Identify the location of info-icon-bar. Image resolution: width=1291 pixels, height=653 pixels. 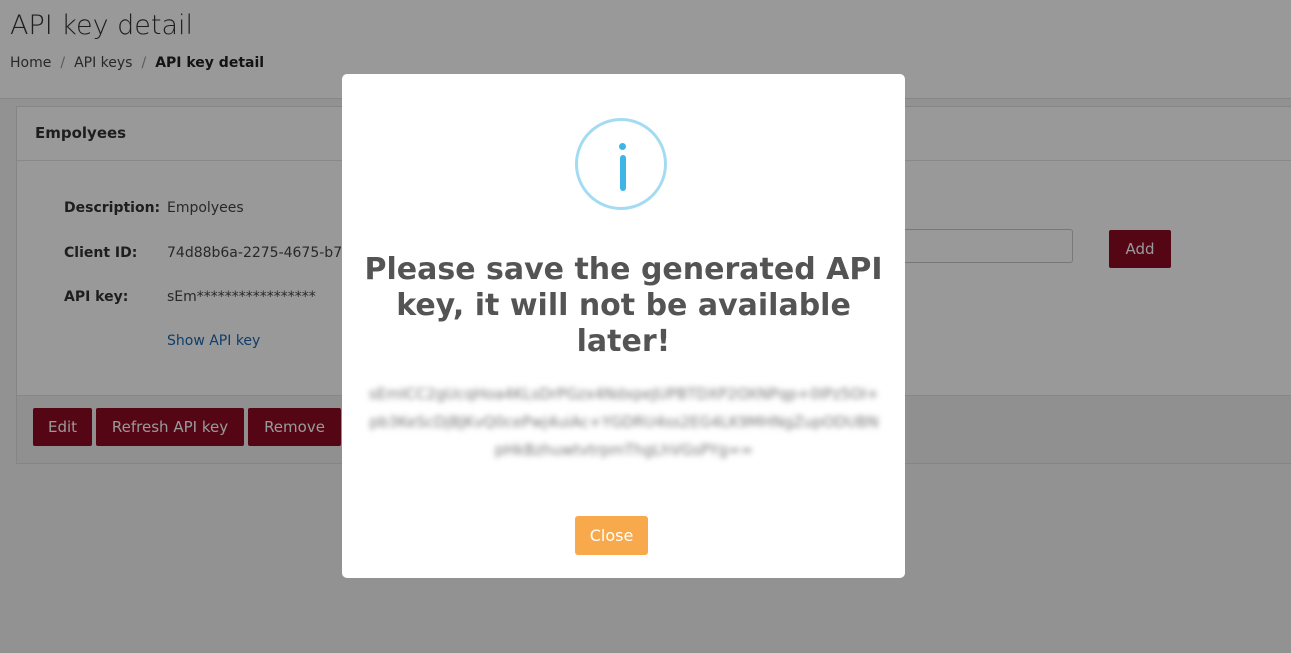
(622, 173).